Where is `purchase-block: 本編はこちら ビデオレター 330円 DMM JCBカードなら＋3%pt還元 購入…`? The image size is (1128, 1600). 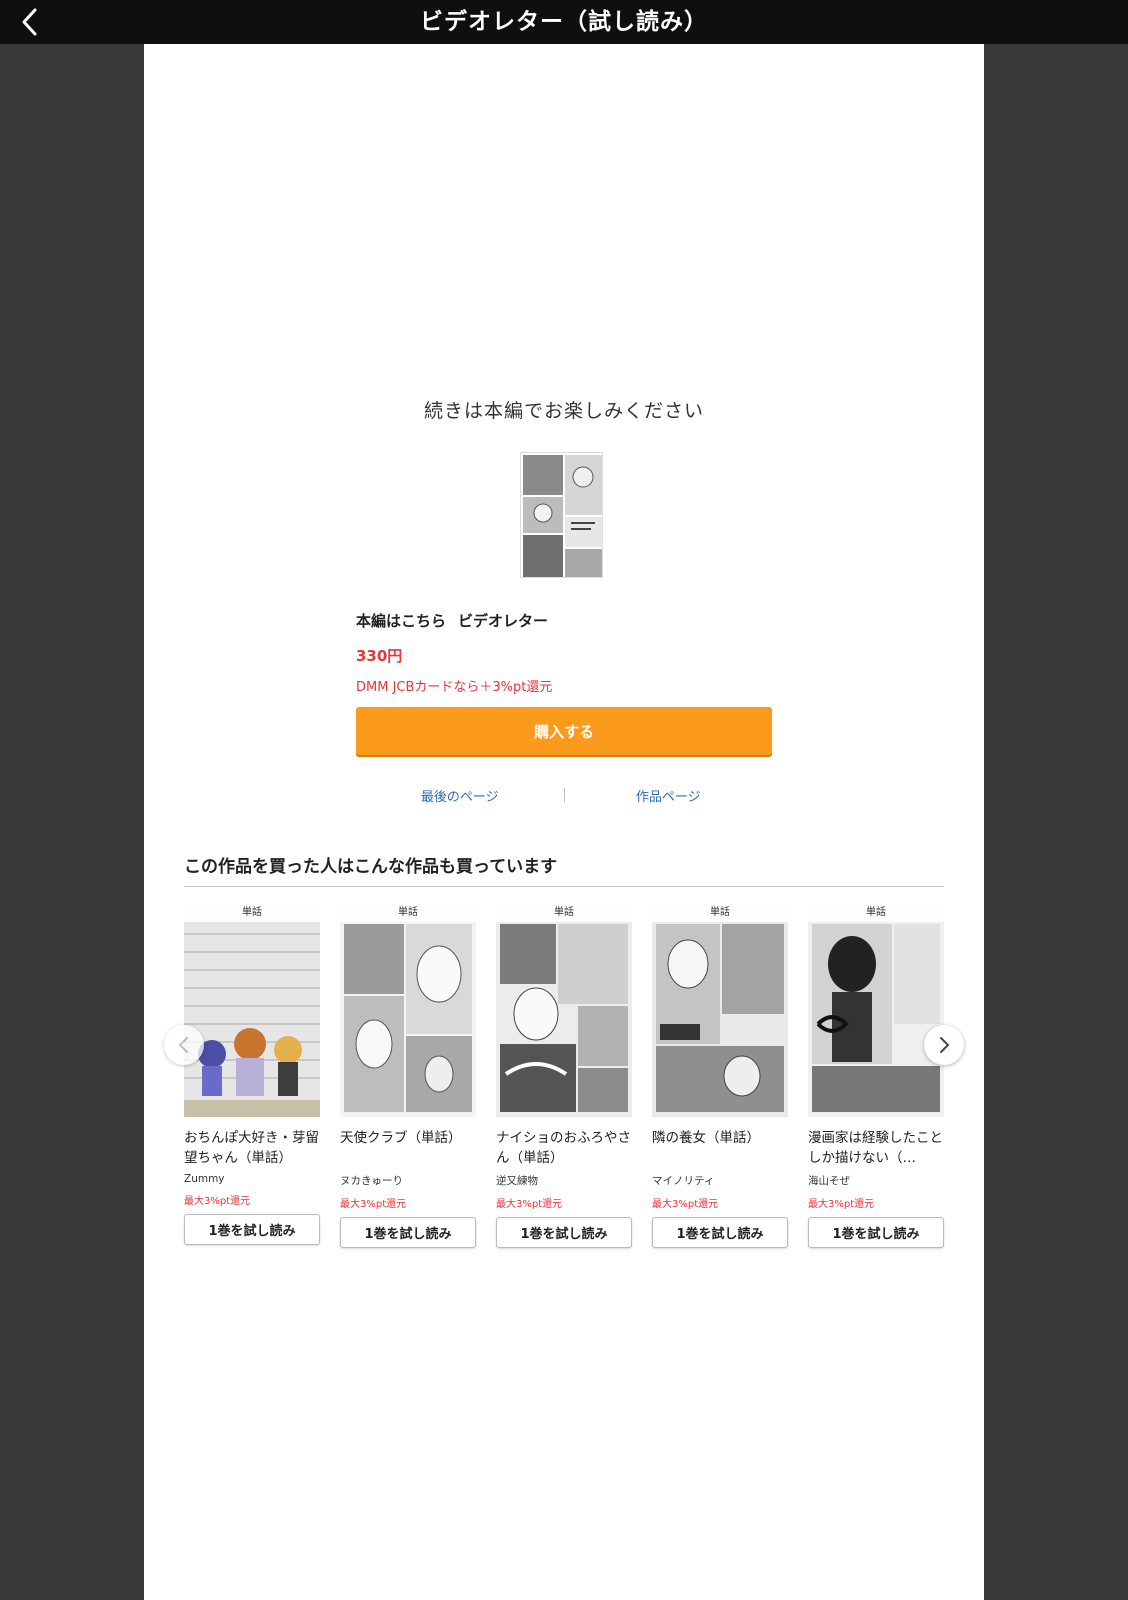
purchase-block: 本編はこちら ビデオレター 330円 DMM JCBカードなら＋3%pt還元 購入… is located at coordinates (564, 682).